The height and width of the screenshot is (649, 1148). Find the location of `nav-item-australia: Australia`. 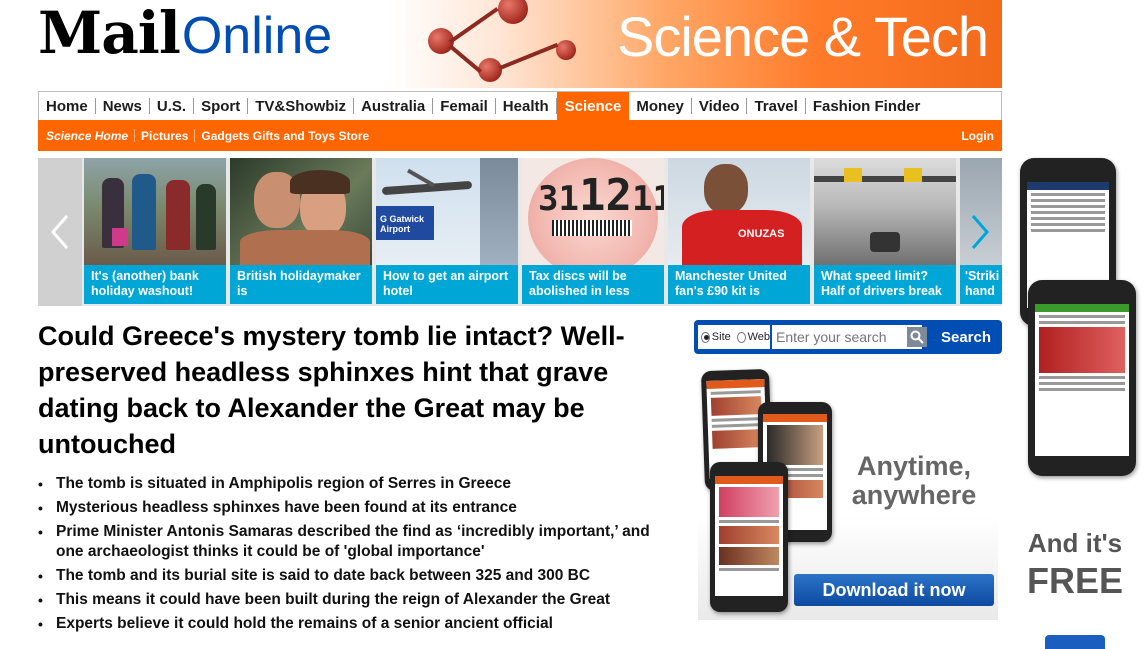

nav-item-australia: Australia is located at coordinates (394, 106).